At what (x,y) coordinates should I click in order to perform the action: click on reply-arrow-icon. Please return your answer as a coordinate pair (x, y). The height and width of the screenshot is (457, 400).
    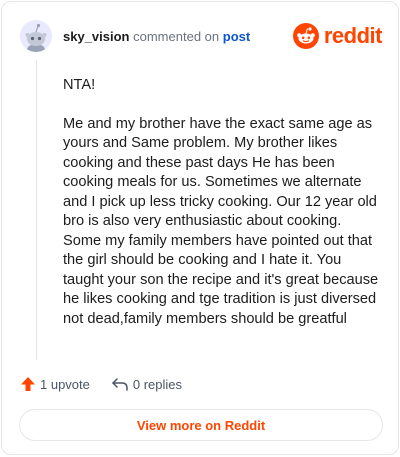
    Looking at the image, I should click on (120, 384).